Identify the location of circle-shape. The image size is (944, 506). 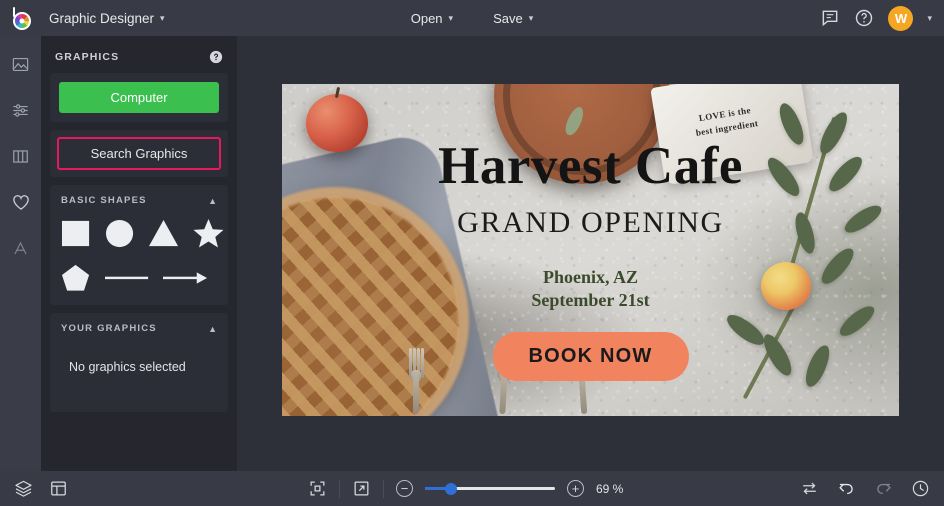
(120, 233).